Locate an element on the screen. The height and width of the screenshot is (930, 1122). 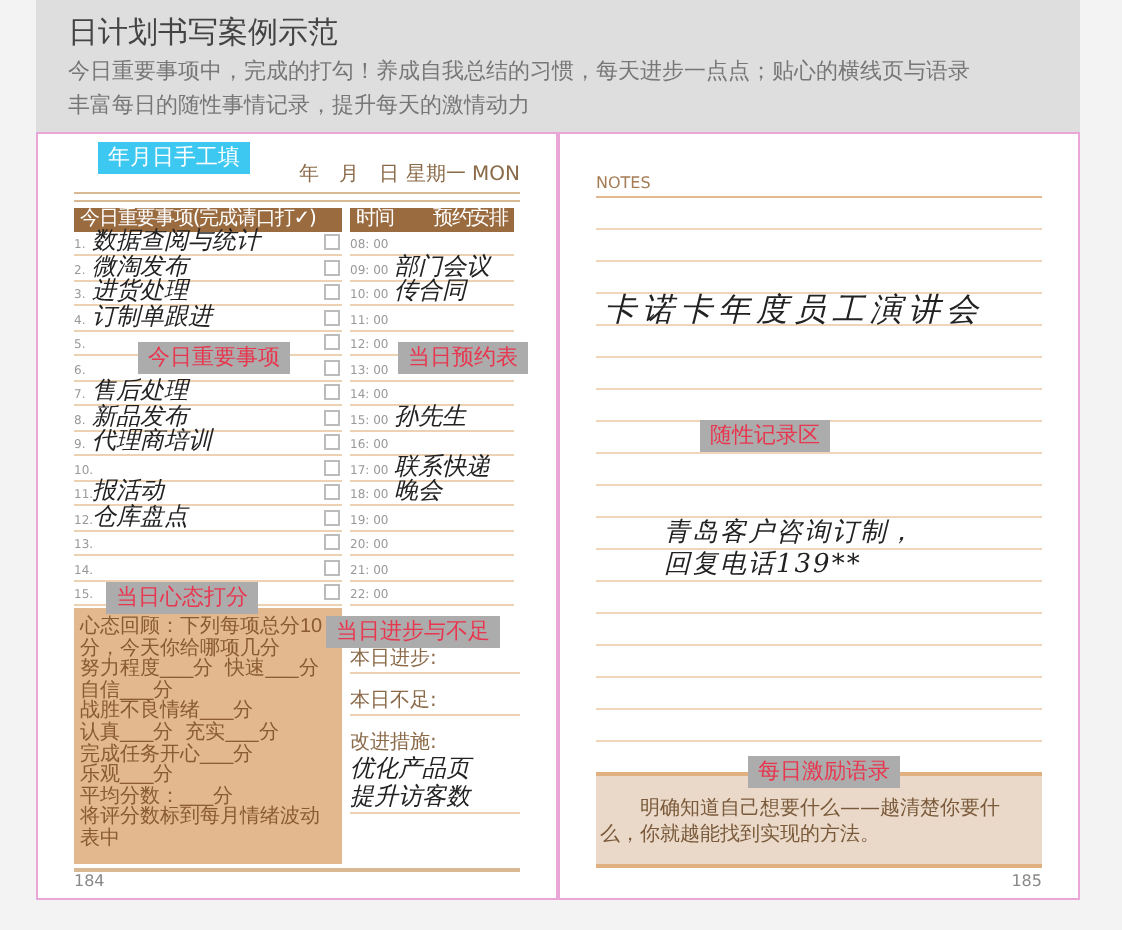
date-callout: 年月日手工填 is located at coordinates (174, 158).